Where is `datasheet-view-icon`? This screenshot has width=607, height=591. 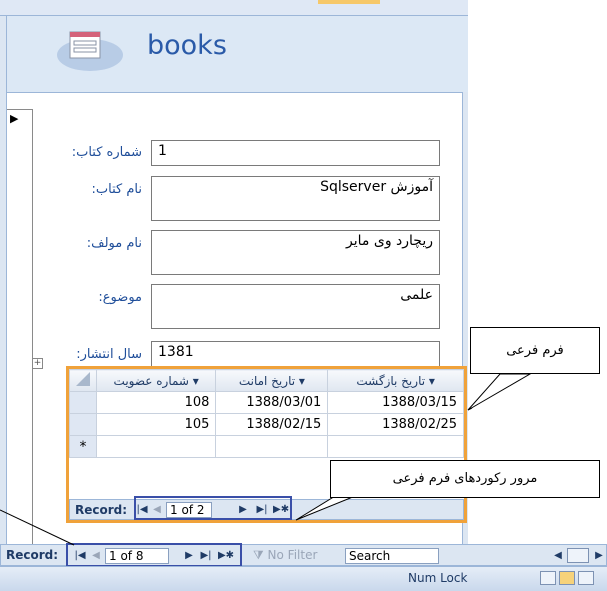 datasheet-view-icon is located at coordinates (567, 578).